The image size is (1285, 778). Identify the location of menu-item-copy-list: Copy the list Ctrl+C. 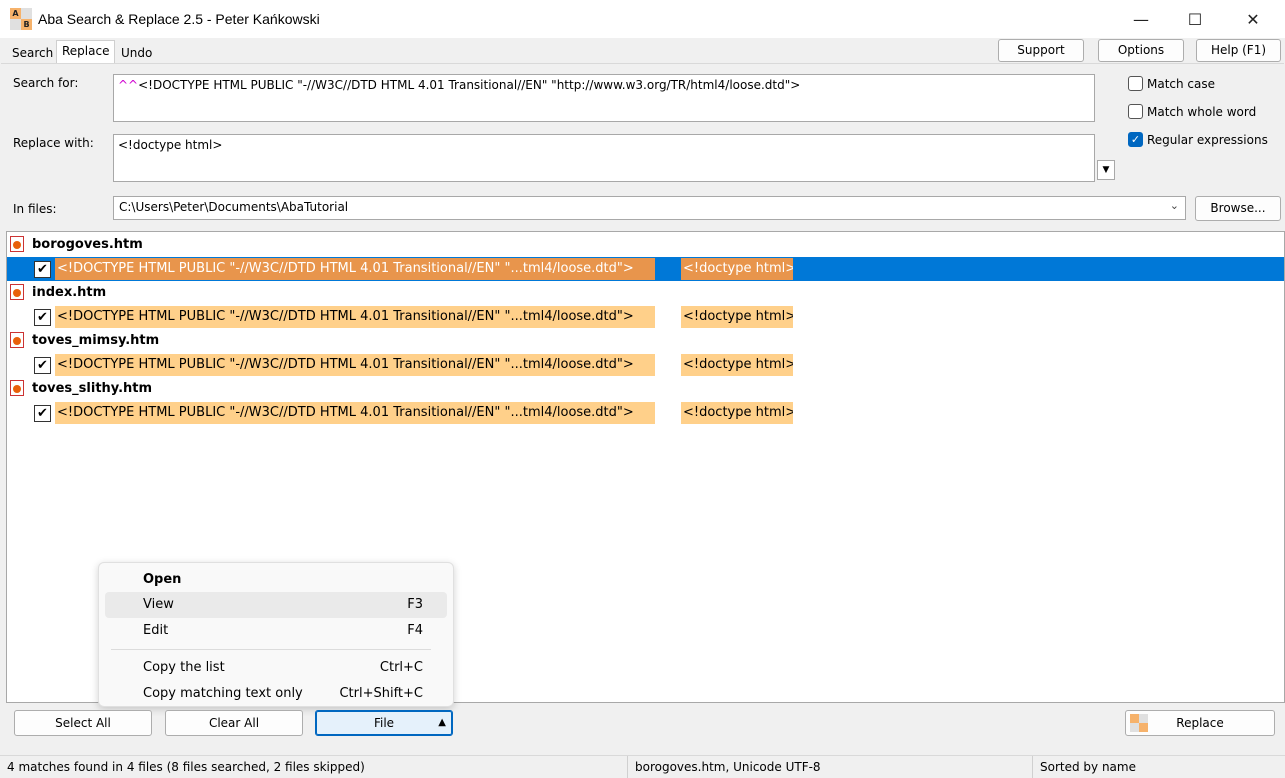
(276, 668).